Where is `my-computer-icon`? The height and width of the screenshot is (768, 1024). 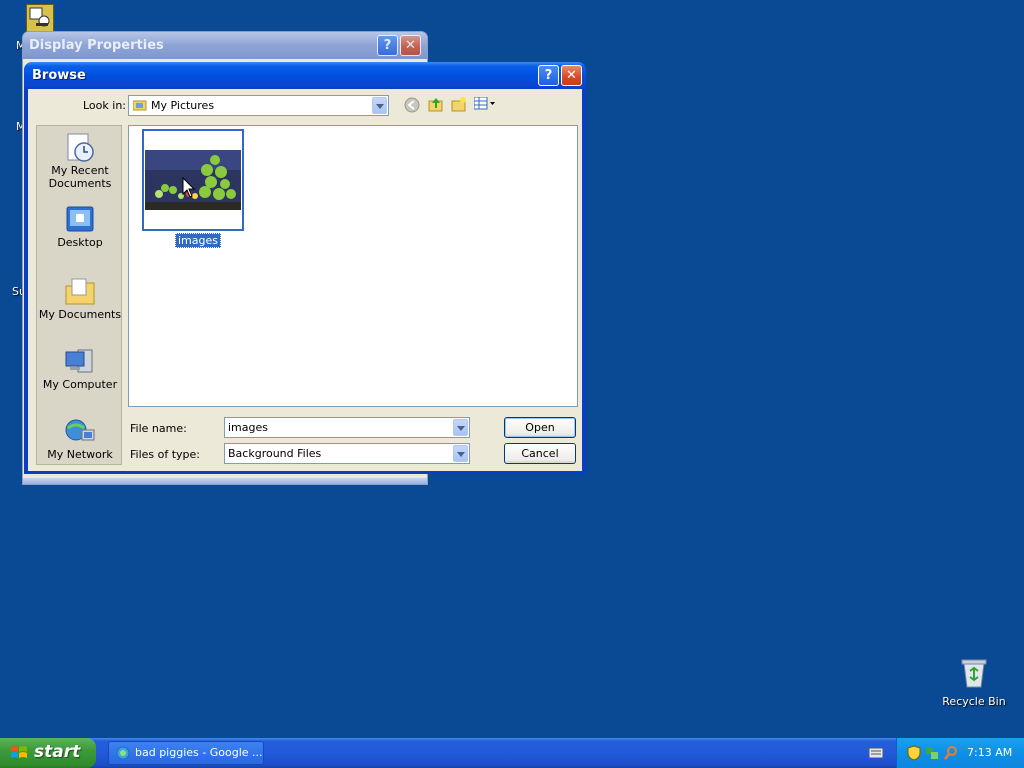 my-computer-icon is located at coordinates (80, 362).